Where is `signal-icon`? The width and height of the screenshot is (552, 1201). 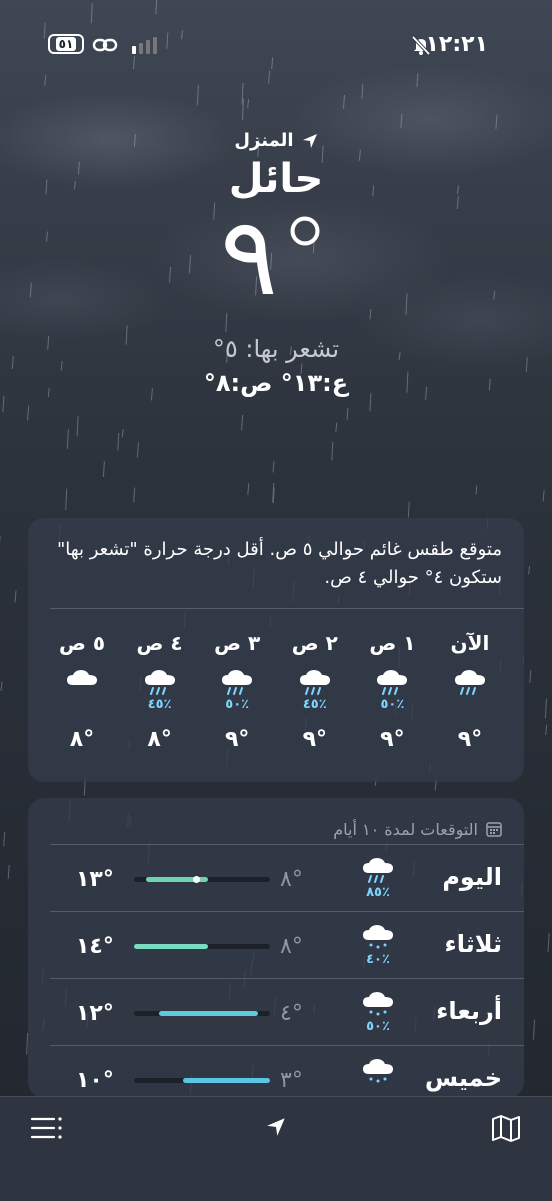 signal-icon is located at coordinates (145, 45).